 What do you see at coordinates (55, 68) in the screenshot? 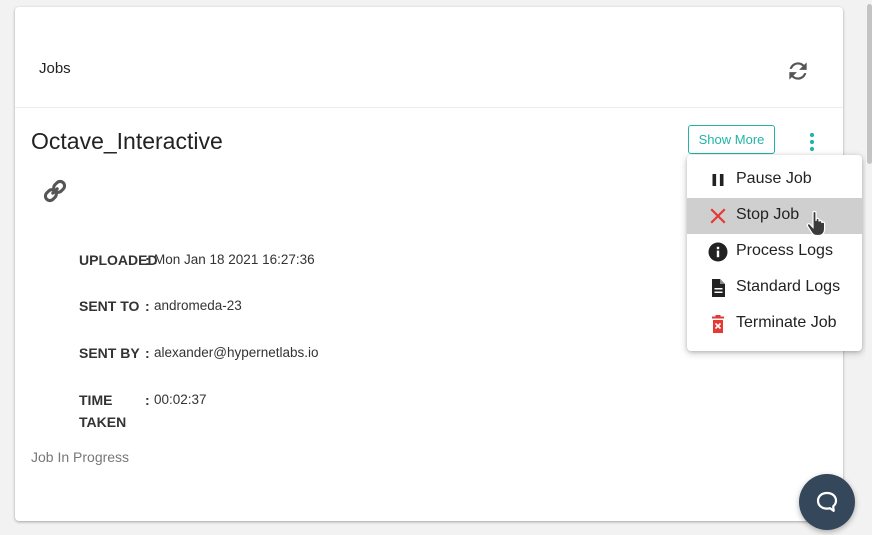
I see `page-title: Jobs` at bounding box center [55, 68].